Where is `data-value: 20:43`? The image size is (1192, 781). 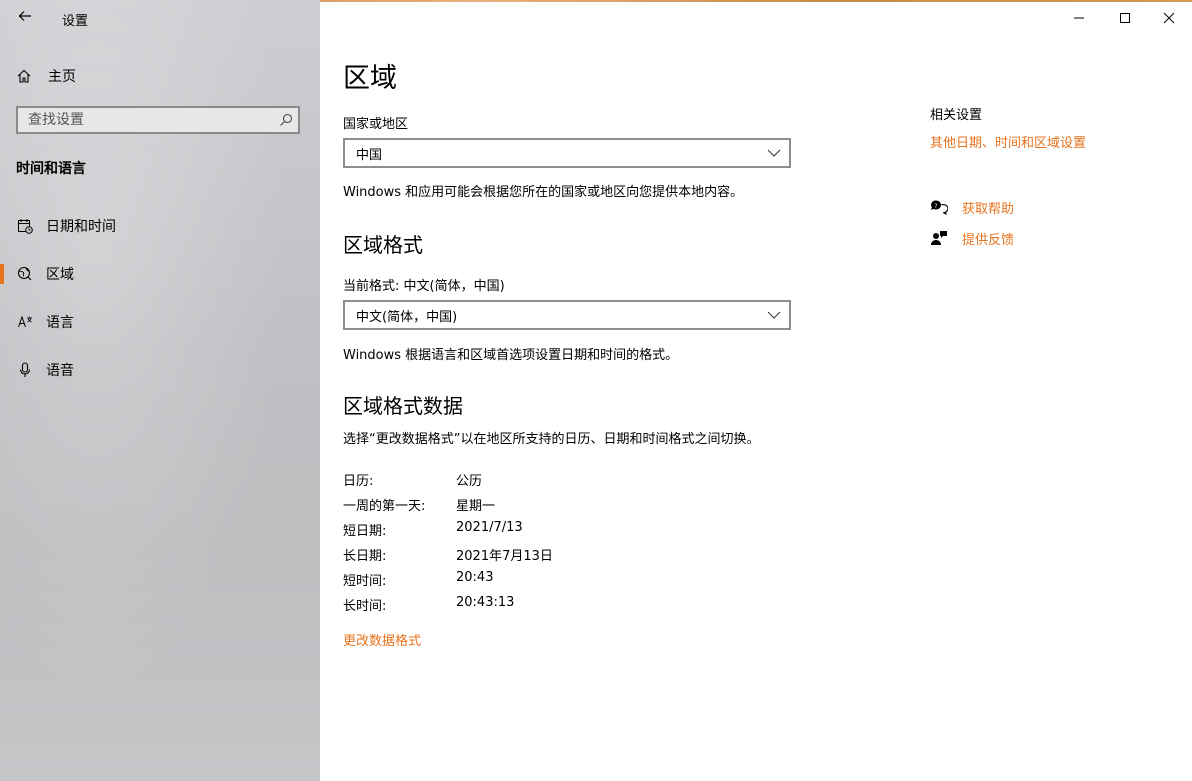
data-value: 20:43 is located at coordinates (475, 577).